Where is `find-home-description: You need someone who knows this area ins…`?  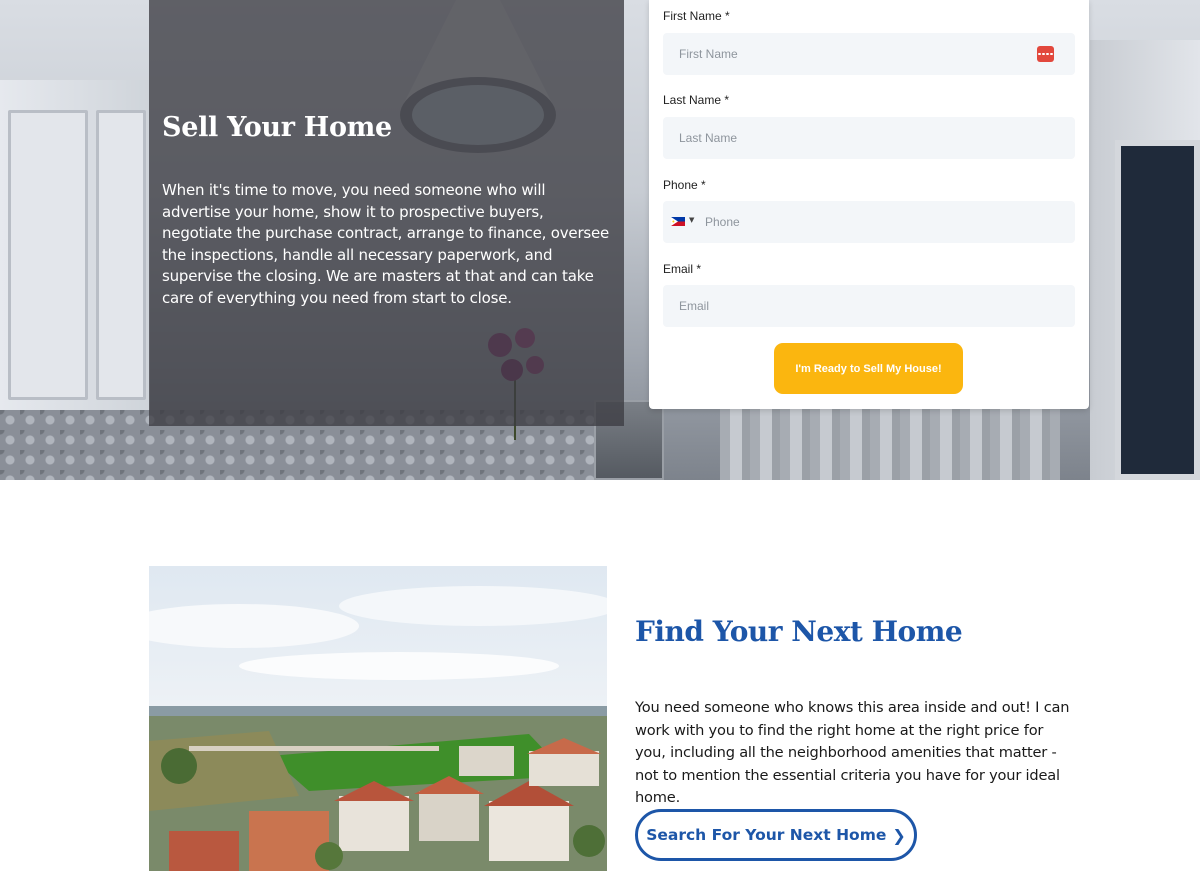
find-home-description: You need someone who knows this area ins… is located at coordinates (852, 752).